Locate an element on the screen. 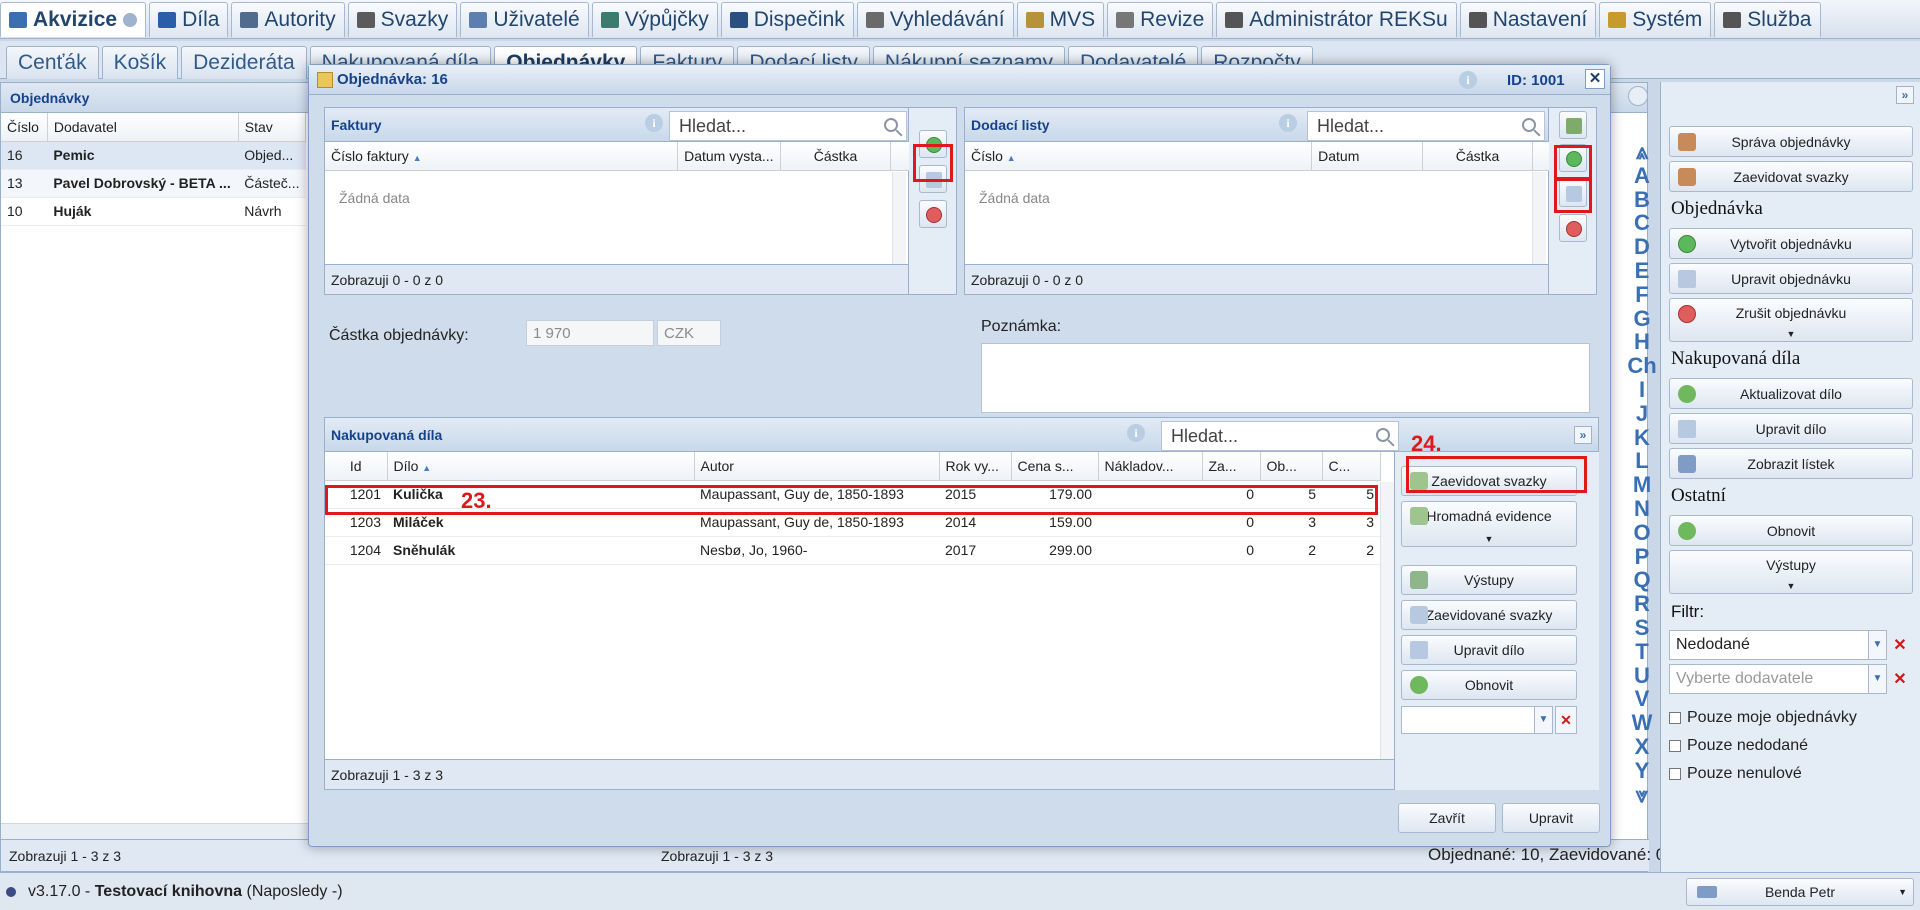 The image size is (1920, 910). only-nonzero-checkbox: Pouze nenulové is located at coordinates (1792, 774).